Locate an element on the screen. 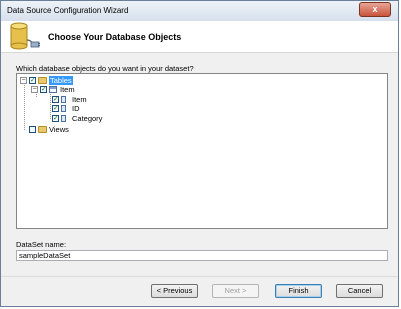 Image resolution: width=401 pixels, height=309 pixels. page-title: Choose Your Database Objects is located at coordinates (115, 37).